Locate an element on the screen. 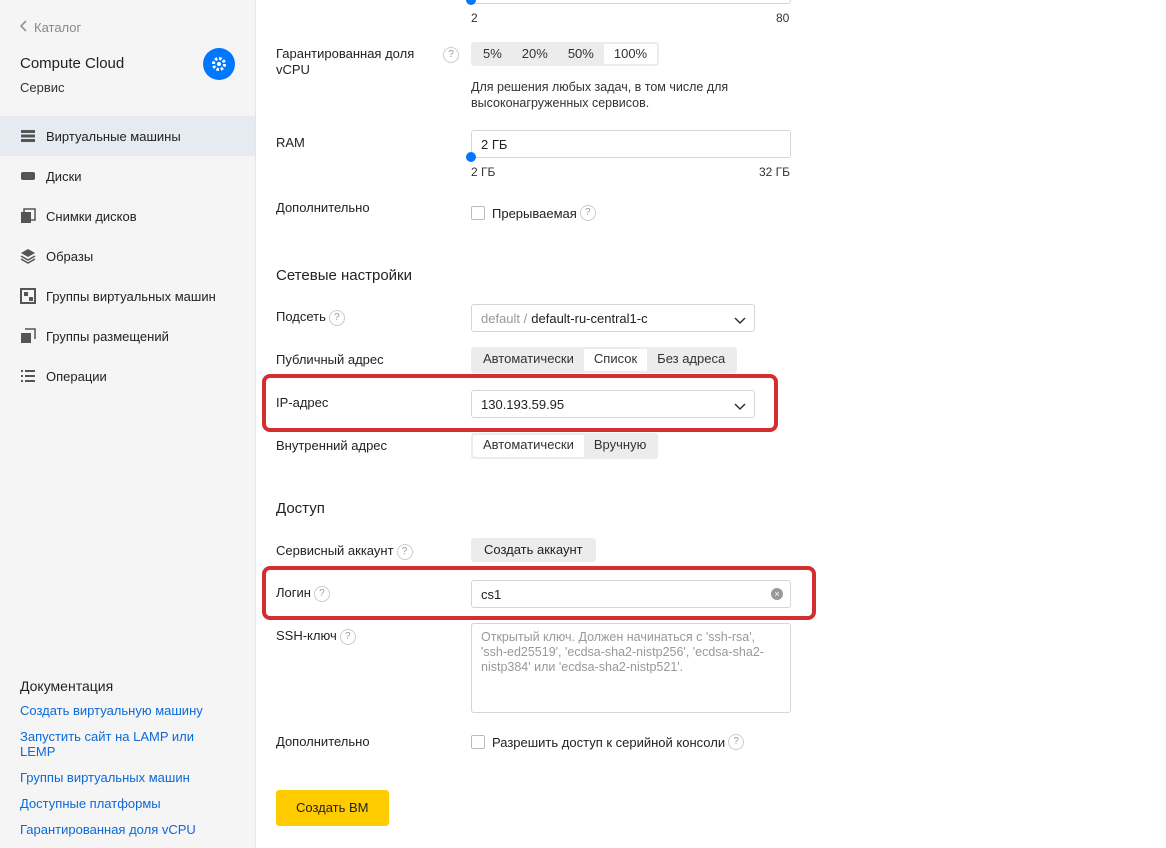  subnet-value: default-ru-central1-c is located at coordinates (589, 318).